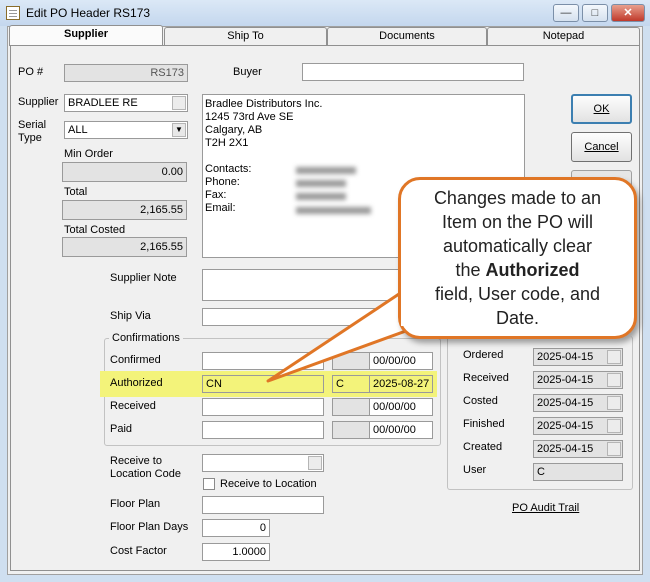 The image size is (650, 582). I want to click on callout-line: Item on the PO will, so click(517, 222).